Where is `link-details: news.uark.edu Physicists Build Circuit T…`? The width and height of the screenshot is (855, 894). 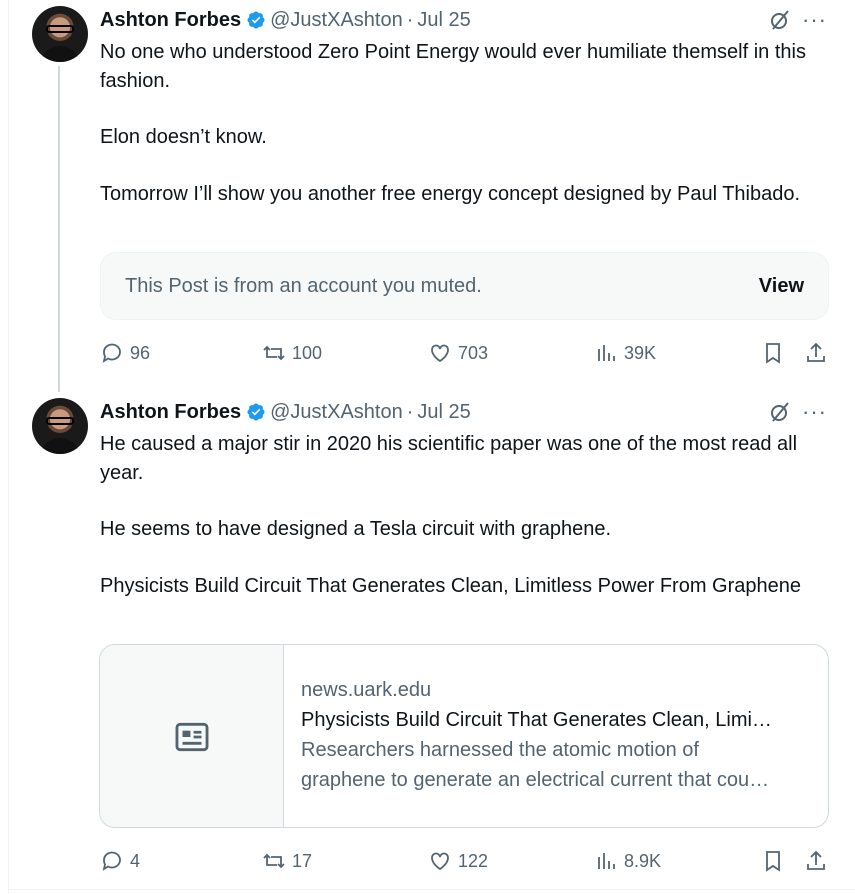
link-details: news.uark.edu Physicists Build Circuit T… is located at coordinates (556, 735).